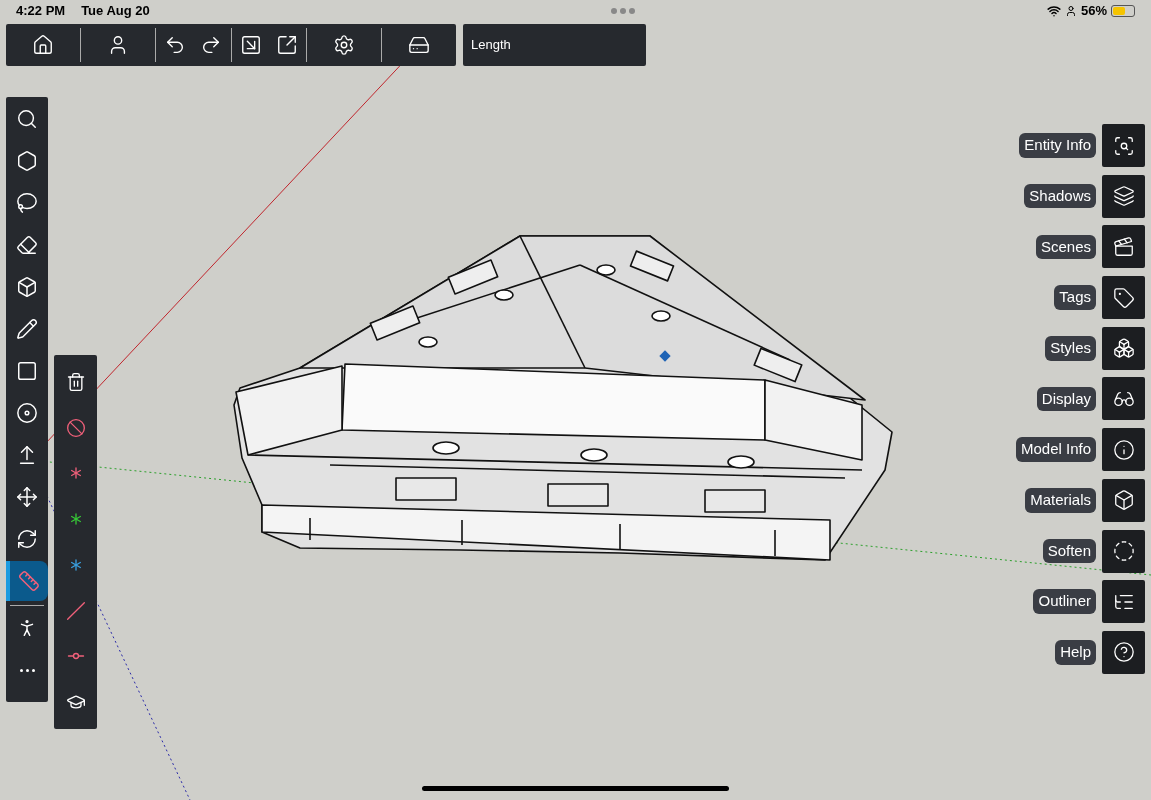  What do you see at coordinates (27, 670) in the screenshot?
I see `more-icon` at bounding box center [27, 670].